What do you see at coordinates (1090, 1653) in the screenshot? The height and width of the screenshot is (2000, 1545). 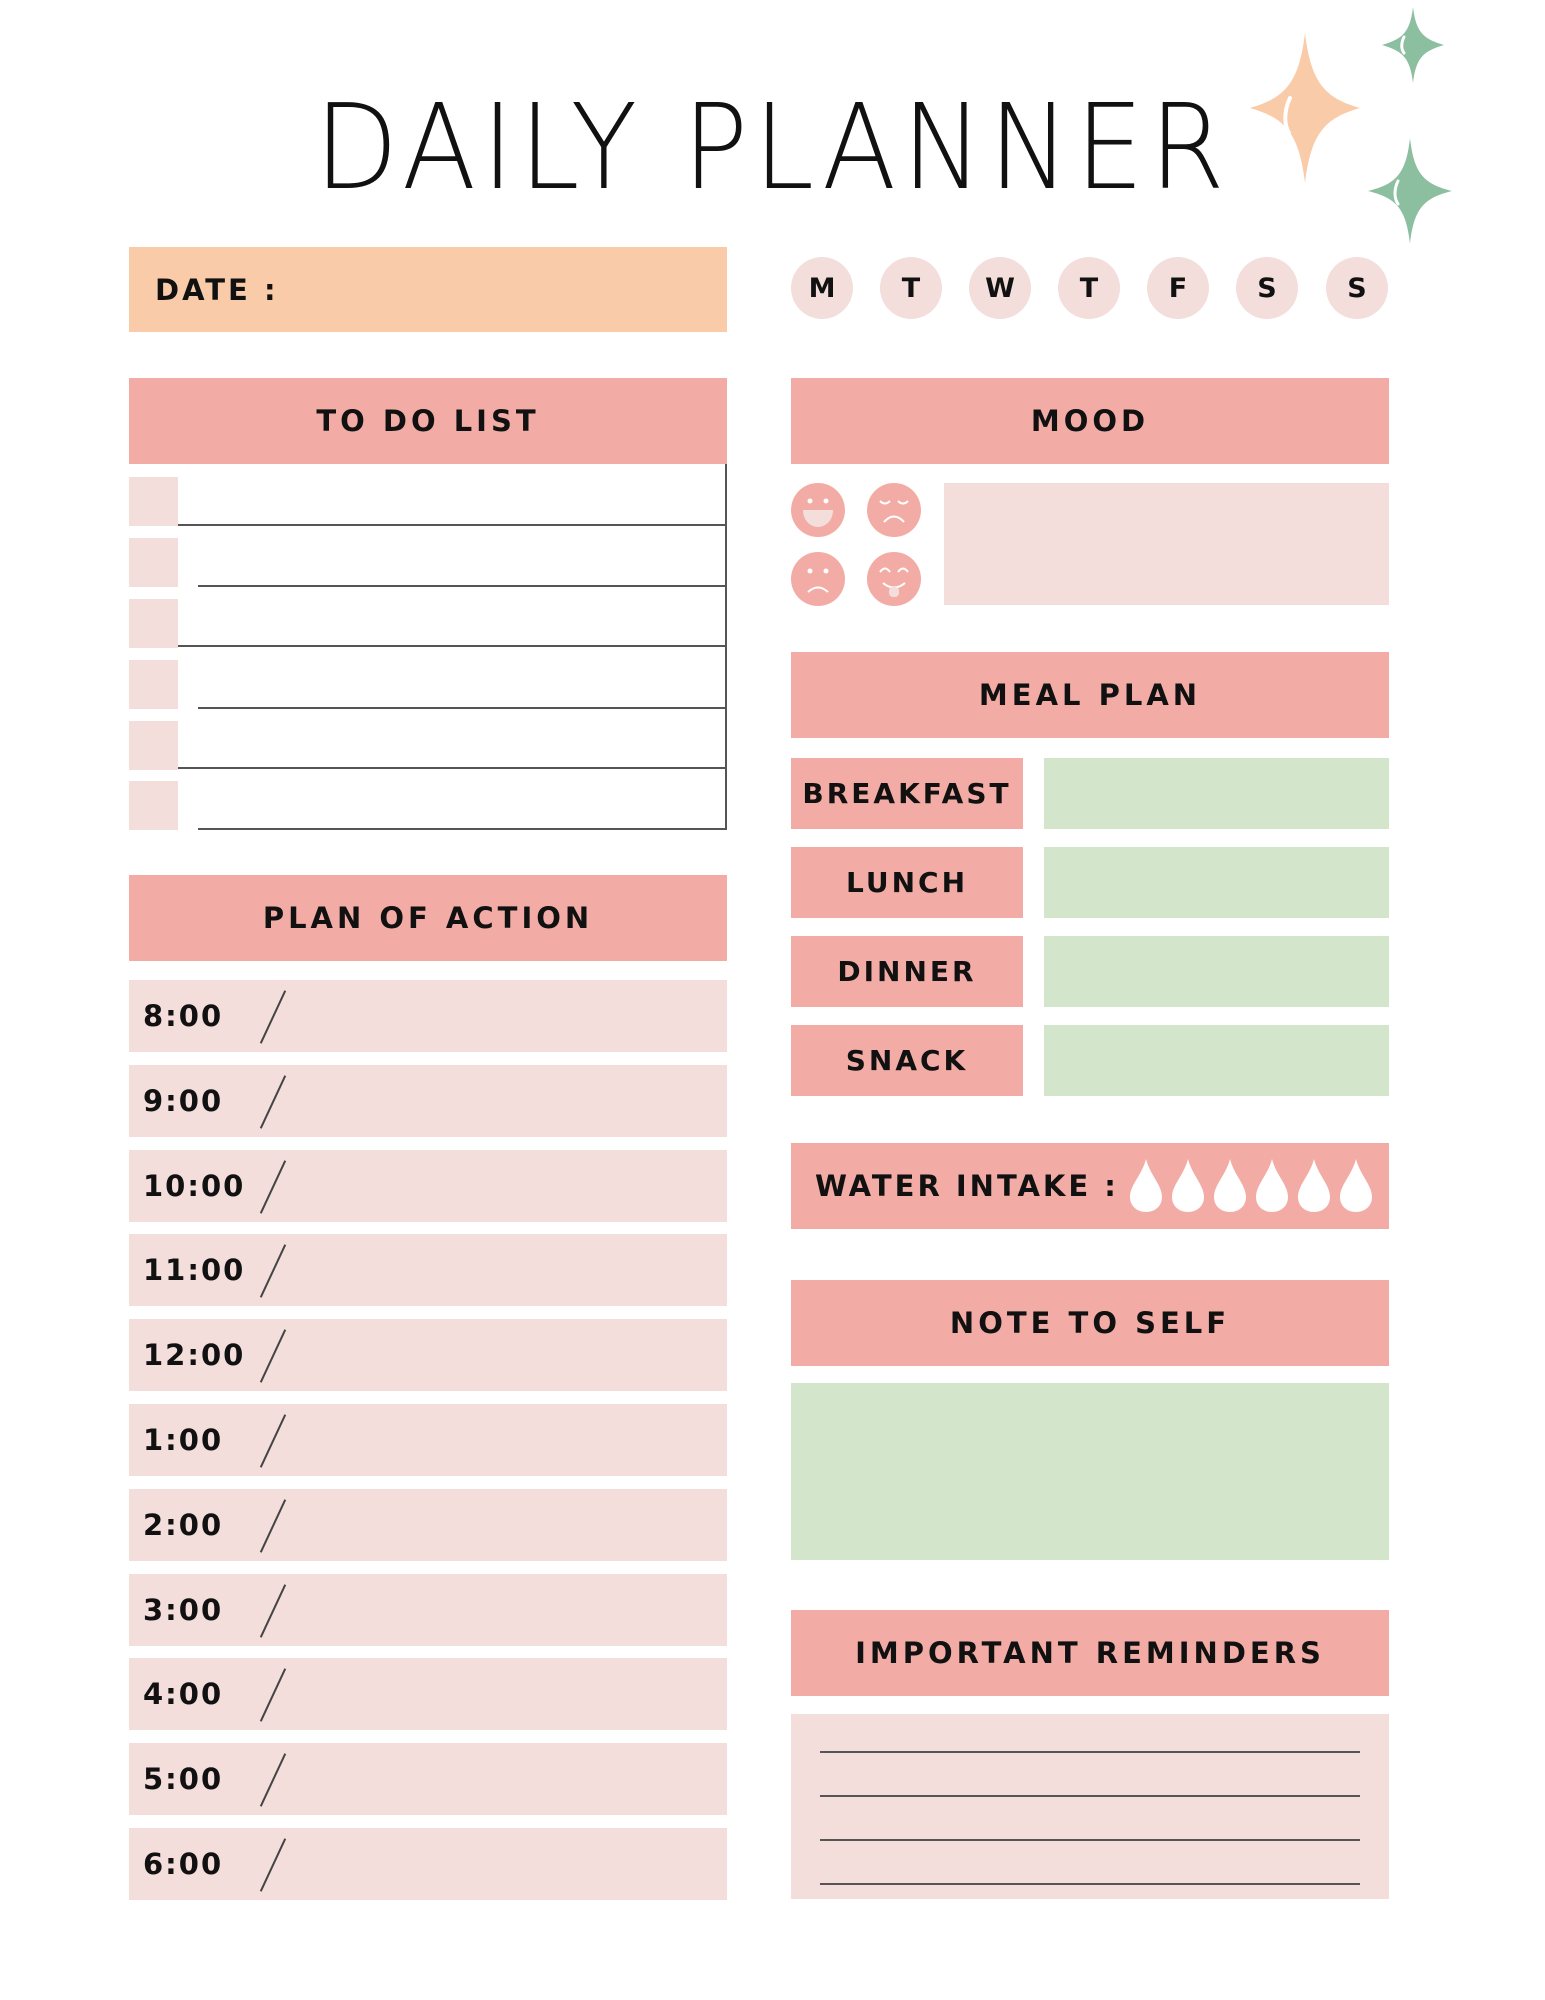 I see `reminders-header: IMPORTANT REMINDERS` at bounding box center [1090, 1653].